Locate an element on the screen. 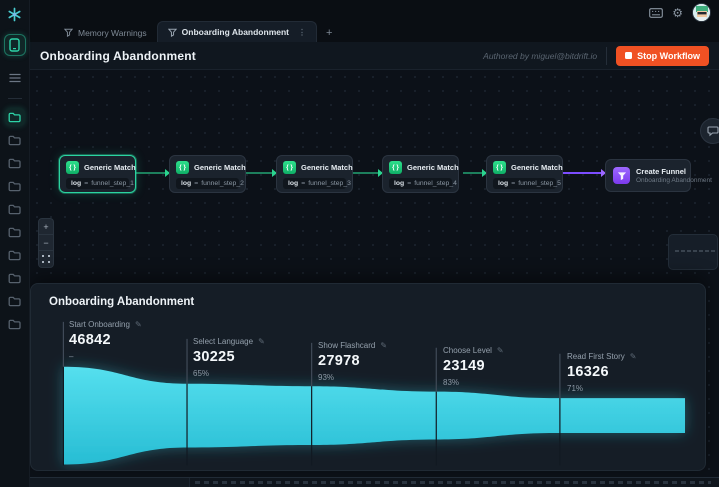 The image size is (719, 487). keyboard-icon is located at coordinates (656, 12).